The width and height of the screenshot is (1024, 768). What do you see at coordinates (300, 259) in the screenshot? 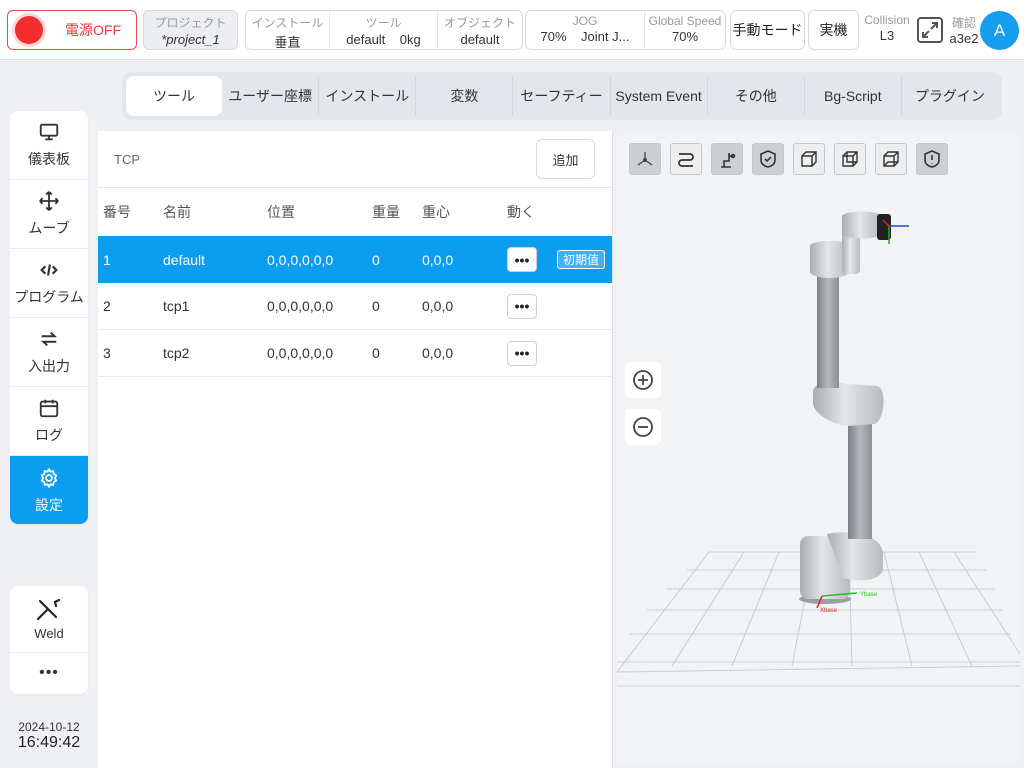
I see `cell-position: 0,0,0,0,0,0` at bounding box center [300, 259].